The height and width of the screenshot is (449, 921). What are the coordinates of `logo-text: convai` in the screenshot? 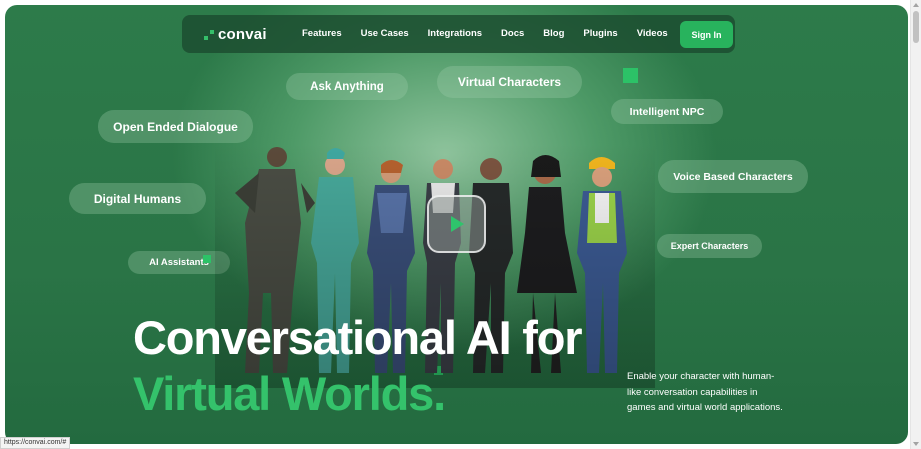 It's located at (242, 34).